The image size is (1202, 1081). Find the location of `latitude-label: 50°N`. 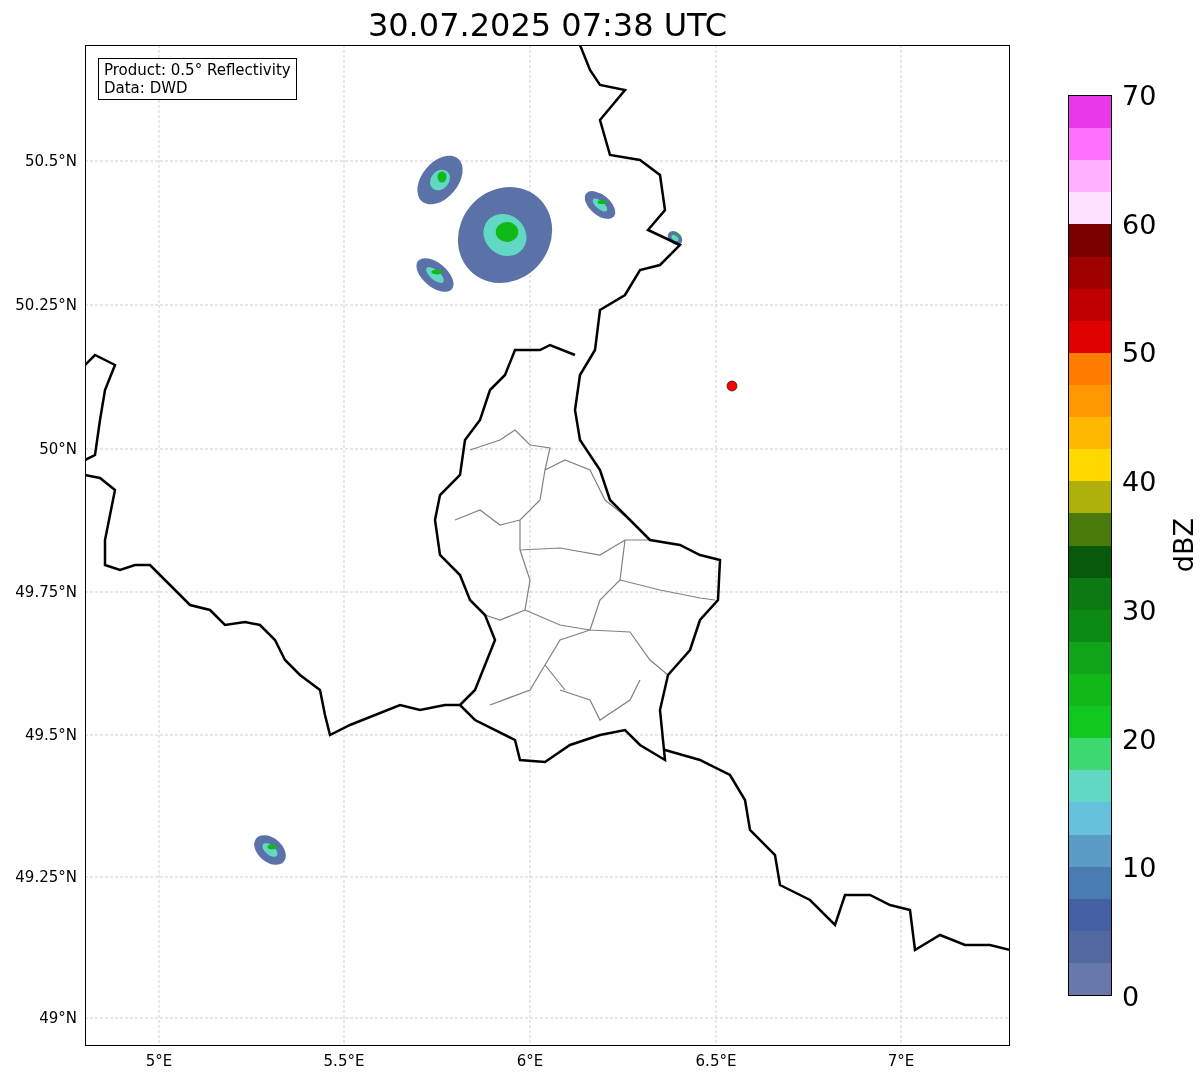

latitude-label: 50°N is located at coordinates (58, 449).